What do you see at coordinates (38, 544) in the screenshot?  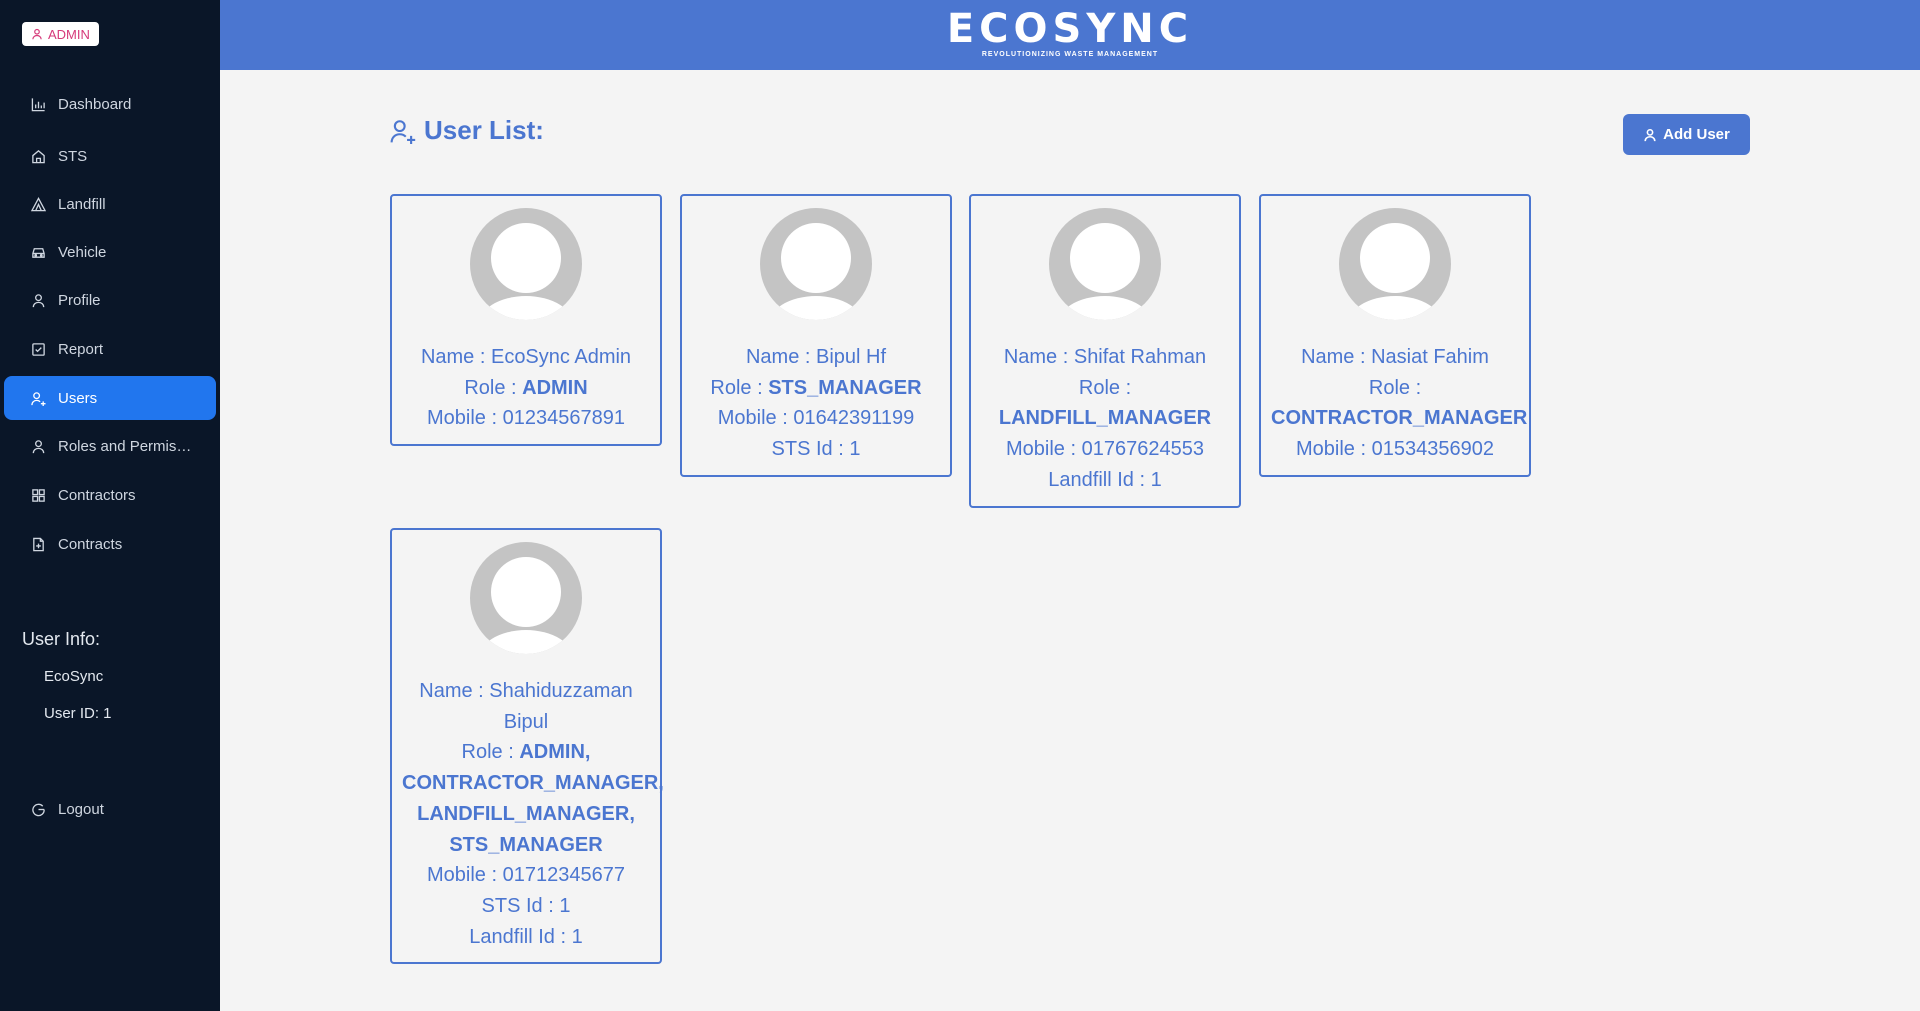 I see `file-icon` at bounding box center [38, 544].